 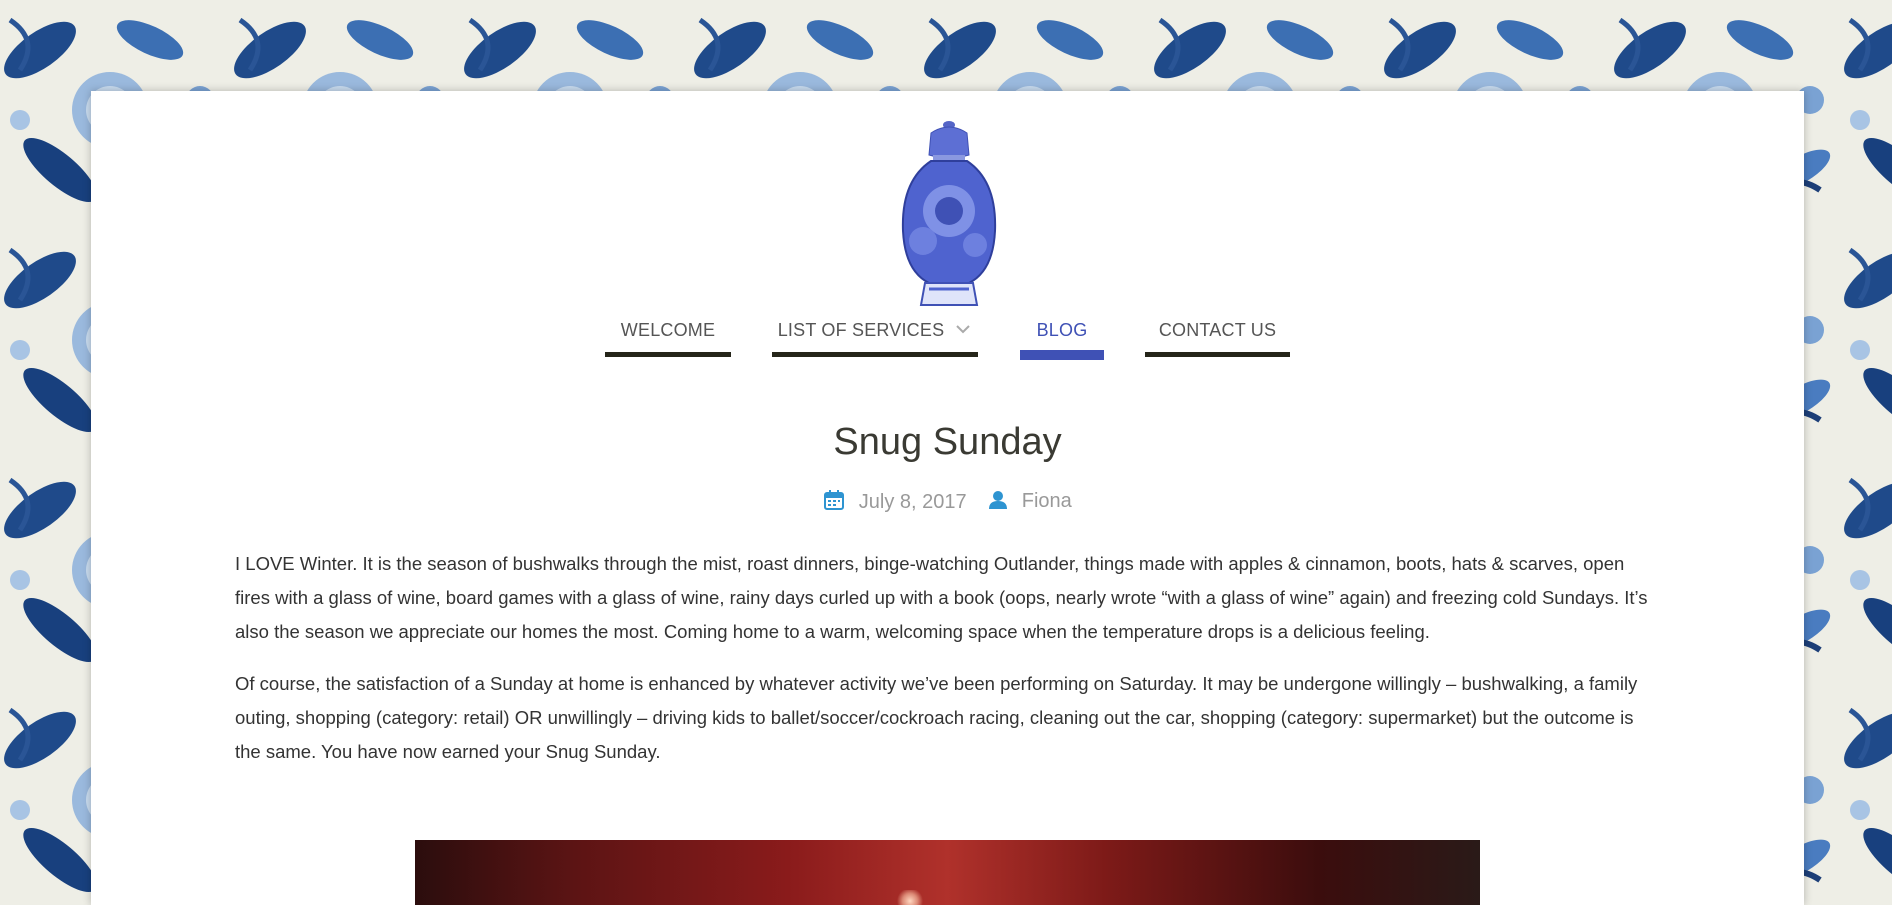 What do you see at coordinates (668, 330) in the screenshot?
I see `nav-item-welcome-label: WELCOME` at bounding box center [668, 330].